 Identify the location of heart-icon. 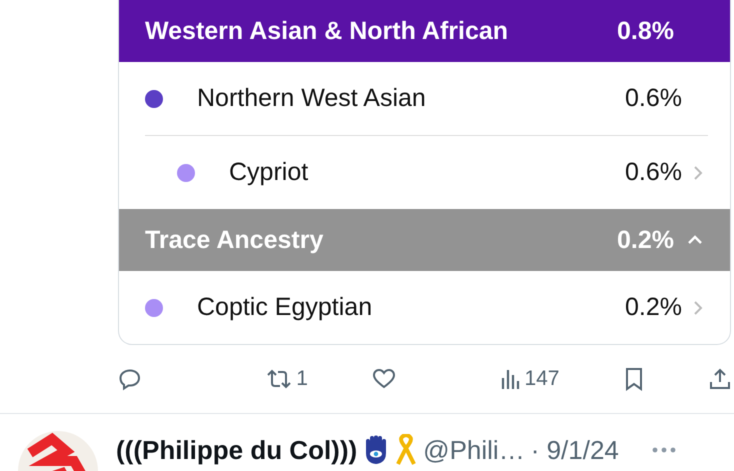
(384, 379).